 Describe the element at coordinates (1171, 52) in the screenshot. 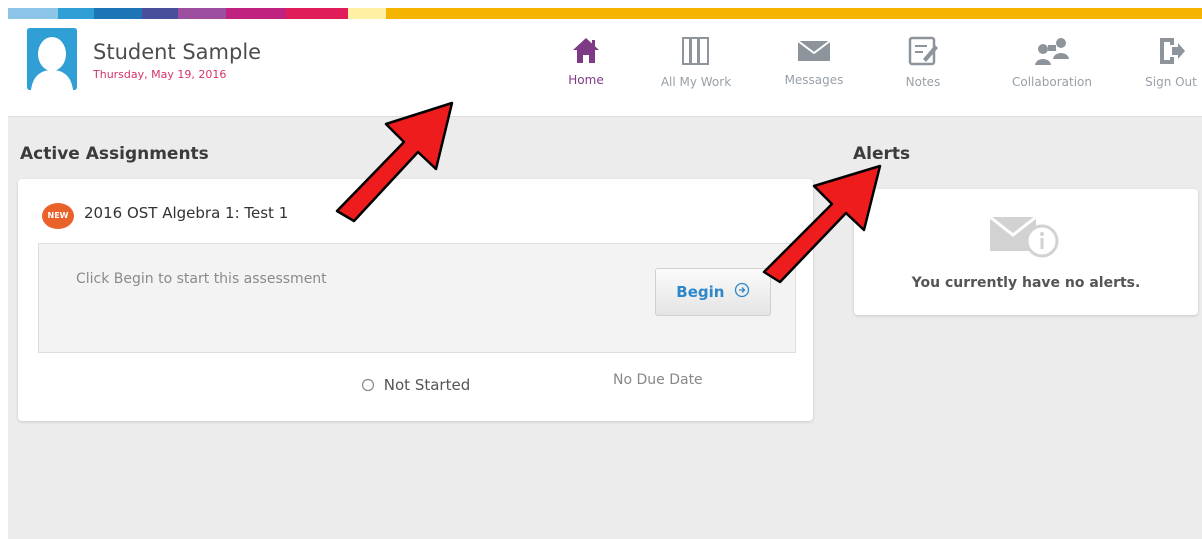

I see `sign-out-icon` at that location.